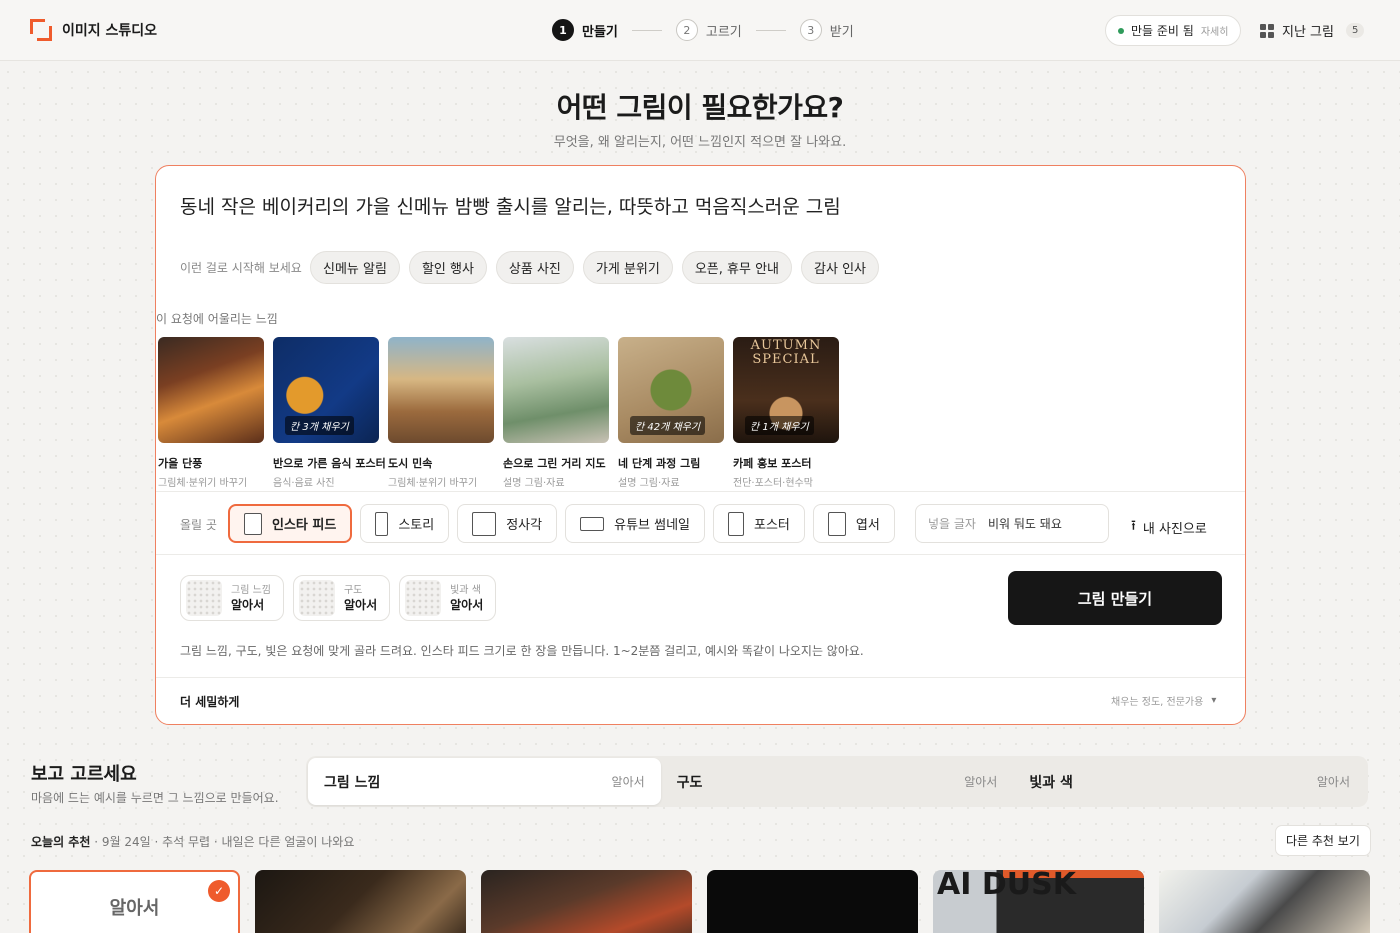 The width and height of the screenshot is (1400, 933). I want to click on mood-title: 손으로 그린 거리 지도, so click(554, 463).